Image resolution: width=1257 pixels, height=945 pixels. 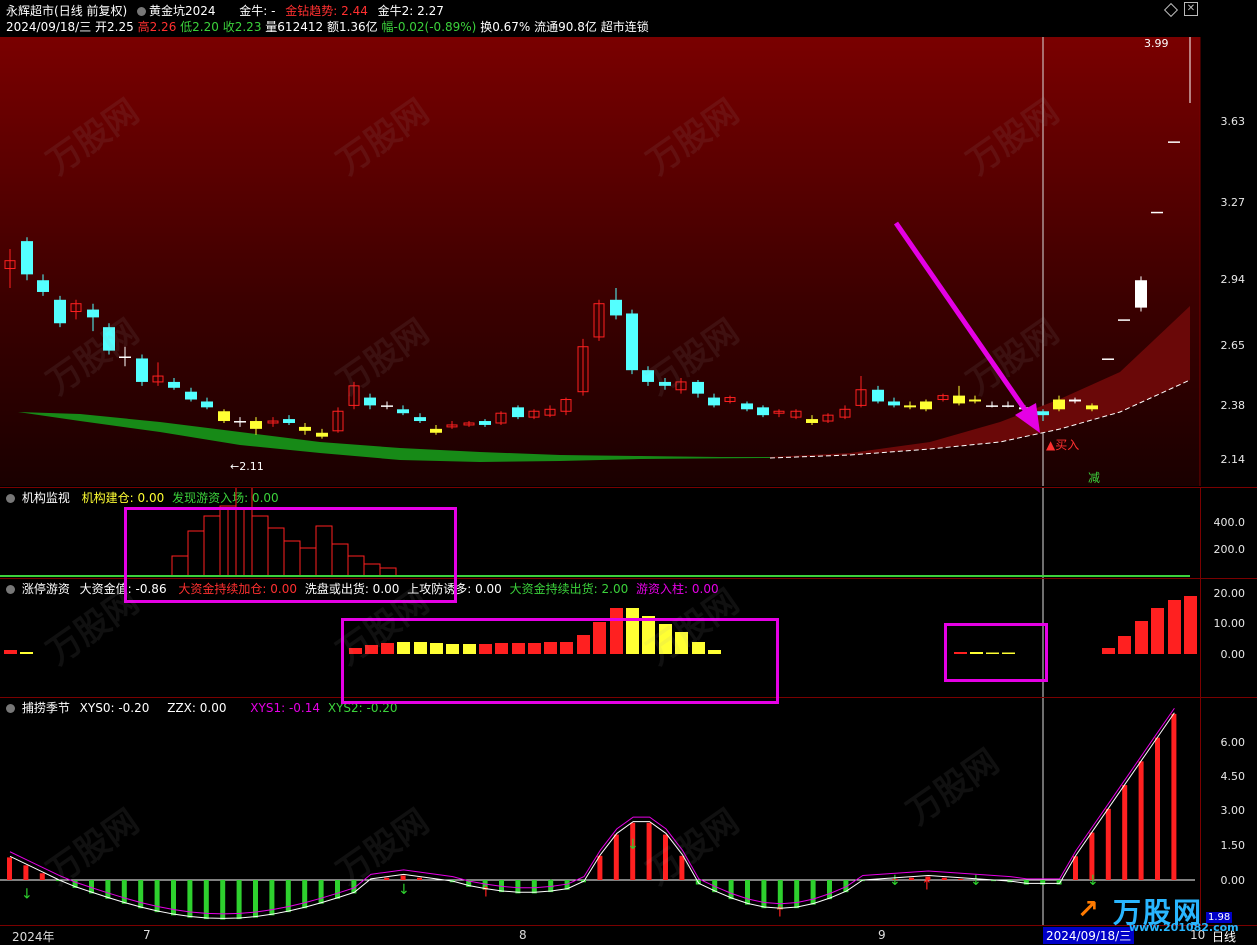 I want to click on quote-open: 开2.25, so click(x=114, y=27).